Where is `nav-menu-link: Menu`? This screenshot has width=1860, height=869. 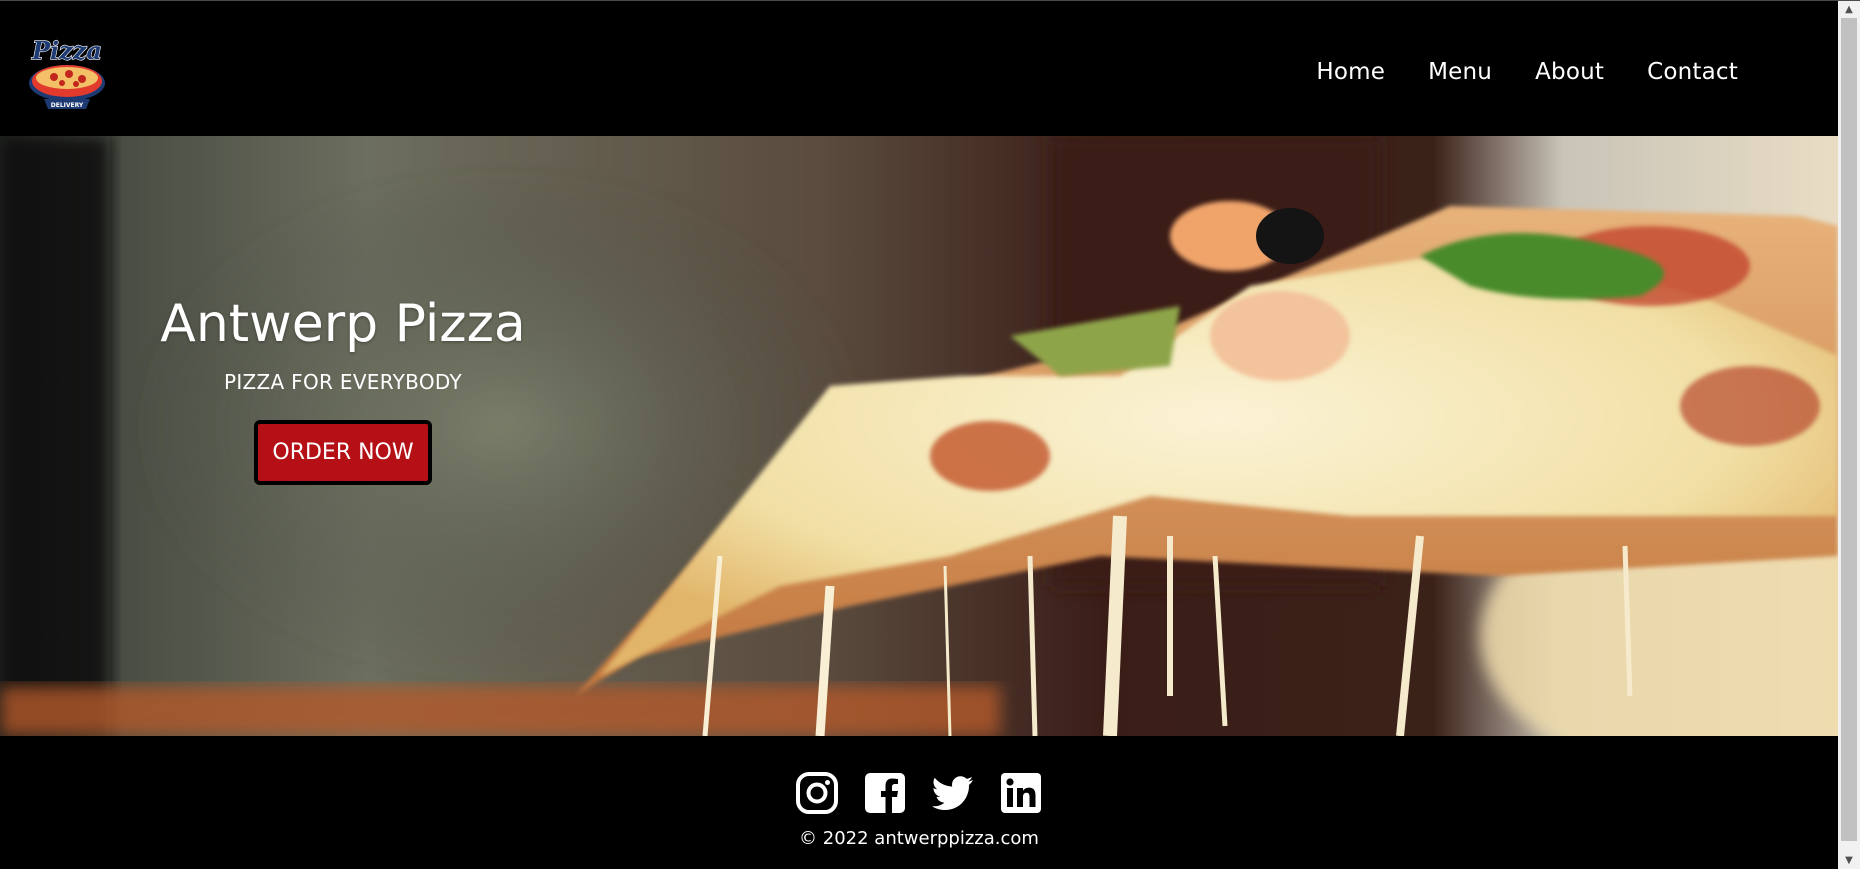
nav-menu-link: Menu is located at coordinates (1460, 72).